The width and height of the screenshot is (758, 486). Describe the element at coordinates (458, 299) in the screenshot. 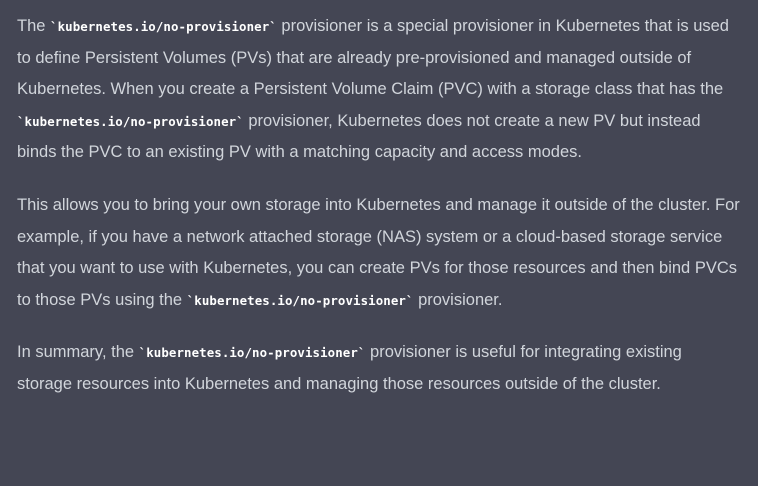

I see `text-span: provisioner.` at that location.